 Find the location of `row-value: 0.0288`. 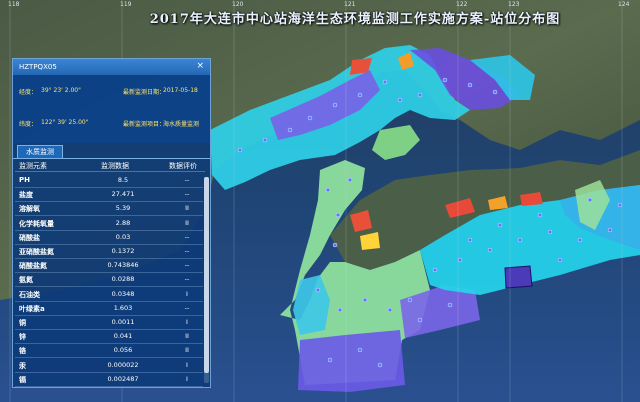

row-value: 0.0288 is located at coordinates (123, 279).